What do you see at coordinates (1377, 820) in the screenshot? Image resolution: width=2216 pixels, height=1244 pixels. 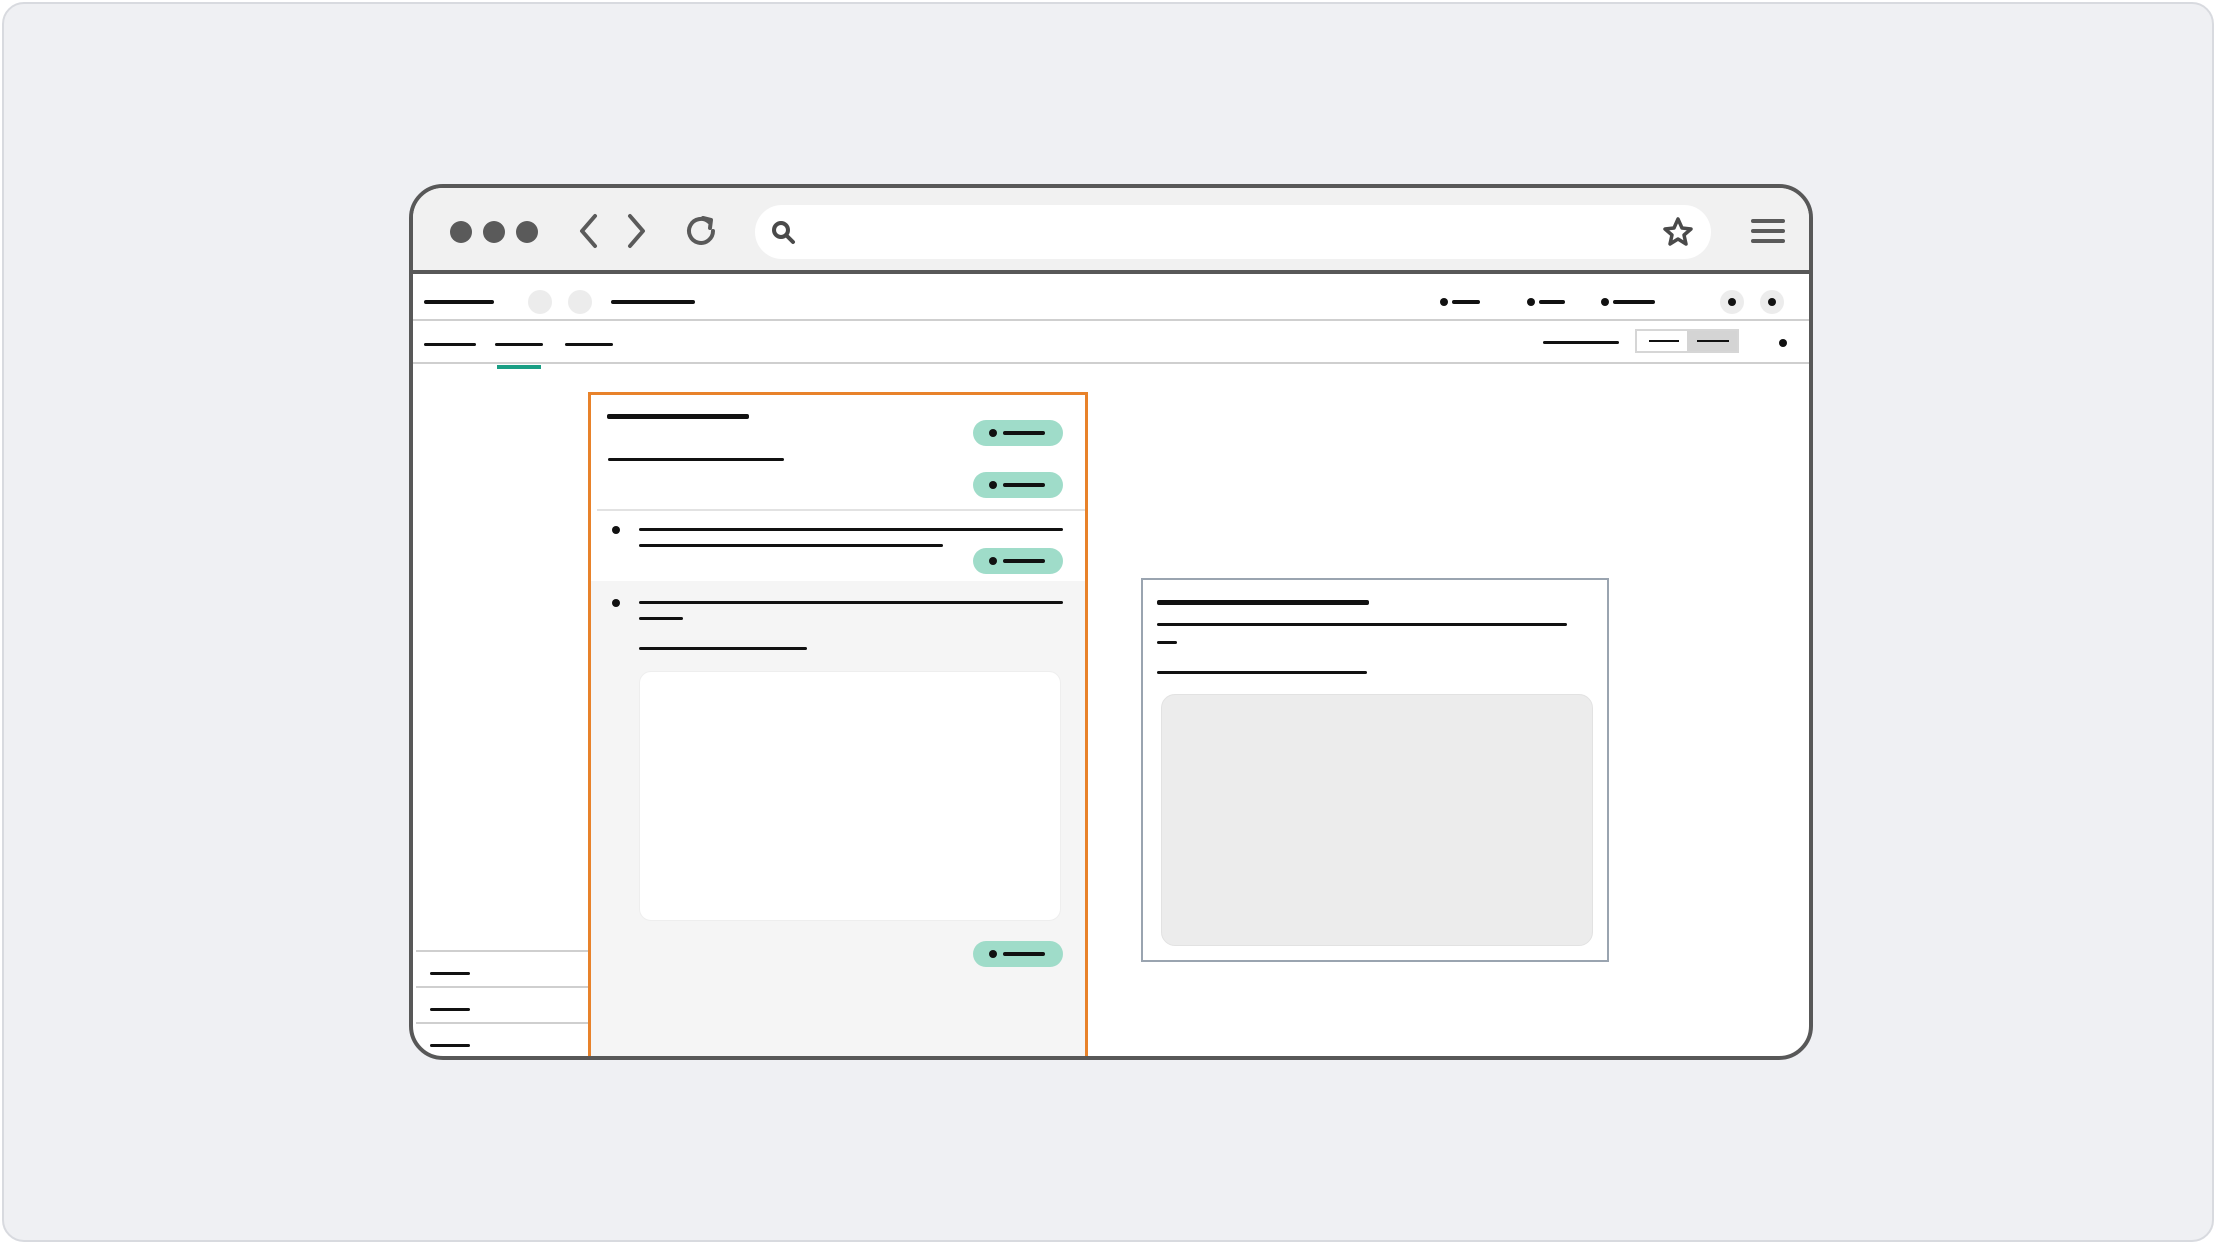 I see `preview-image` at bounding box center [1377, 820].